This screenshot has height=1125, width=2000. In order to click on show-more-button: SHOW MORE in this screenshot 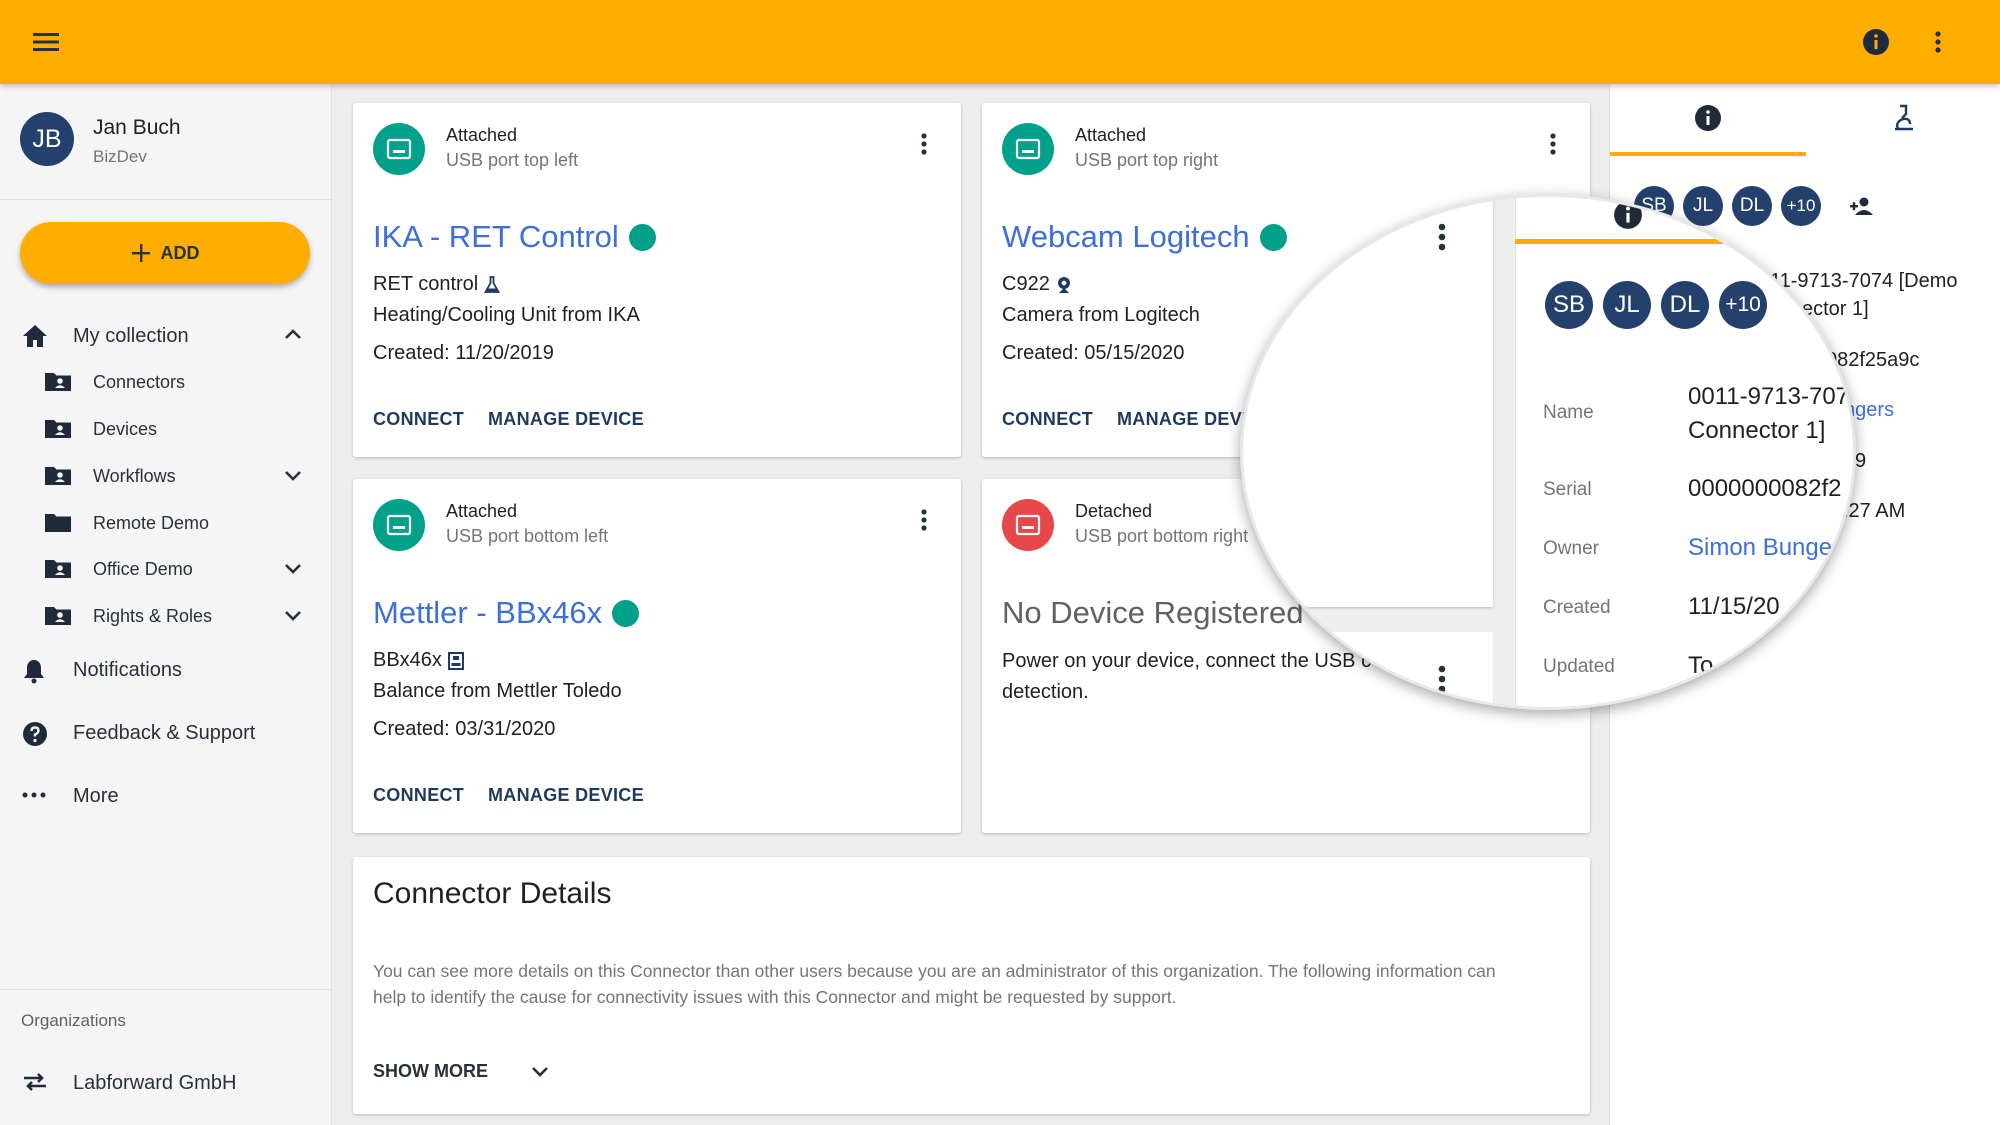, I will do `click(461, 1071)`.